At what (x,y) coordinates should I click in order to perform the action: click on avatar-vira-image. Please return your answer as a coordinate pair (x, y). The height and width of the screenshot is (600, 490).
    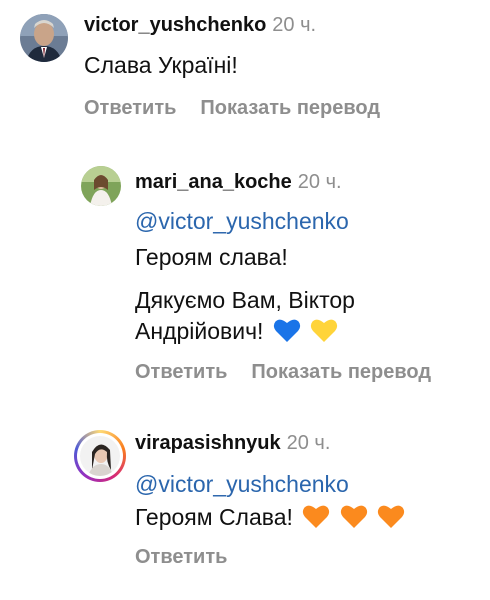
    Looking at the image, I should click on (100, 456).